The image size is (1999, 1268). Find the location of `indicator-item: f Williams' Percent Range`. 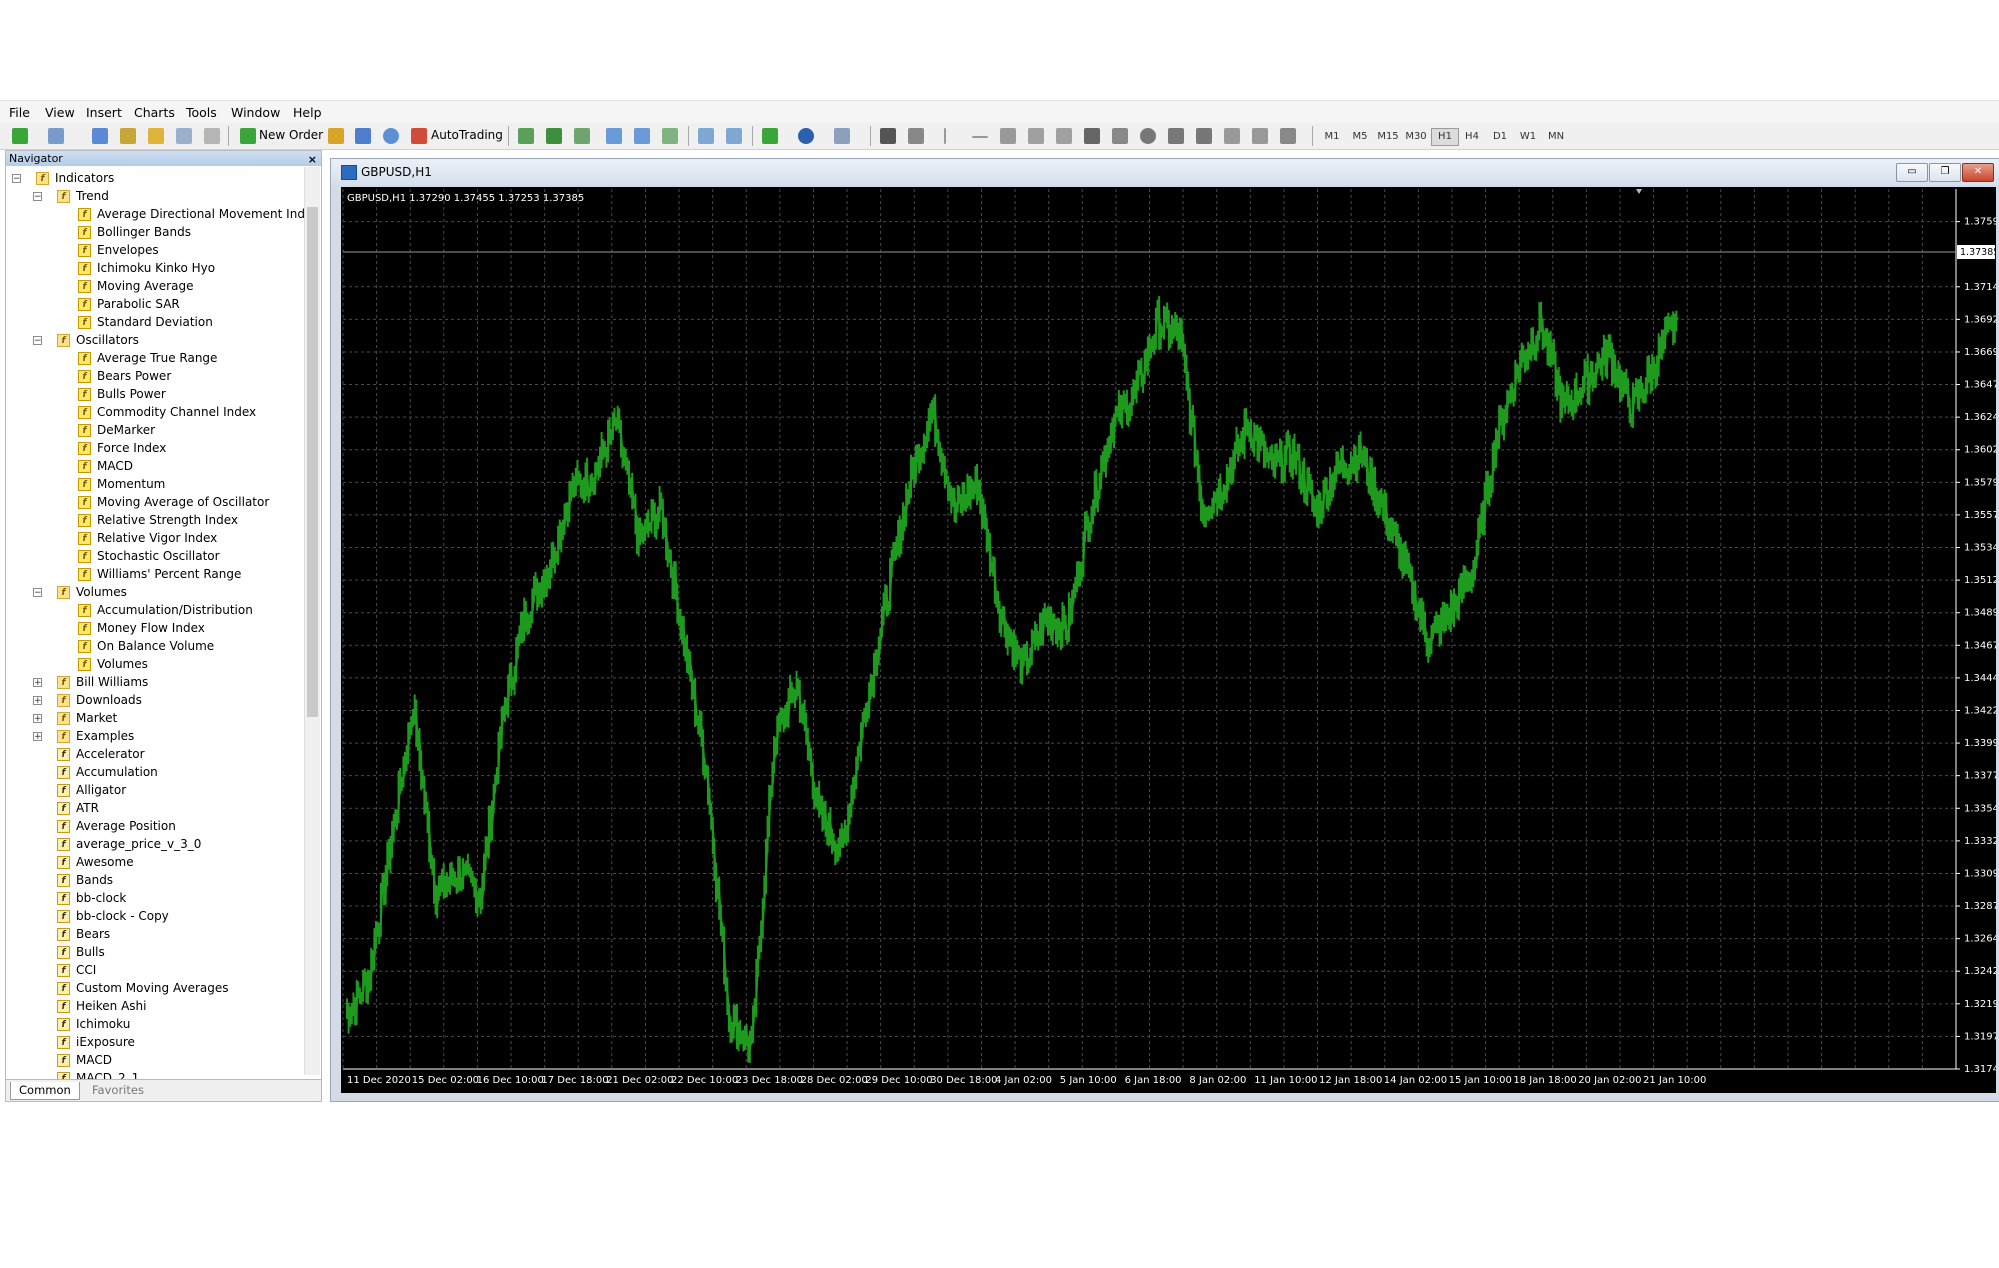

indicator-item: f Williams' Percent Range is located at coordinates (159, 574).